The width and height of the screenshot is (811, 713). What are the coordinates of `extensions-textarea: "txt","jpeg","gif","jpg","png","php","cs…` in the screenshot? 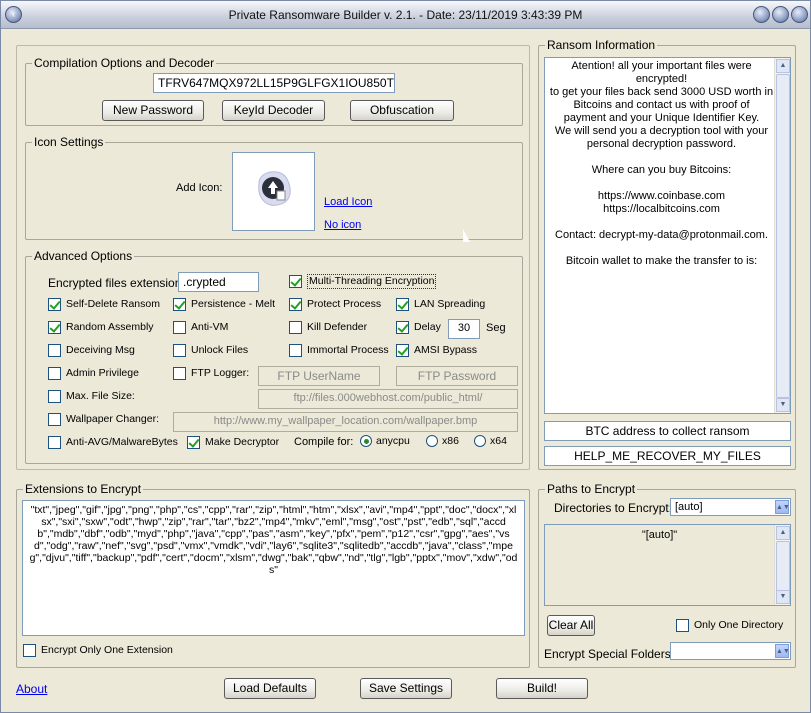 It's located at (273, 568).